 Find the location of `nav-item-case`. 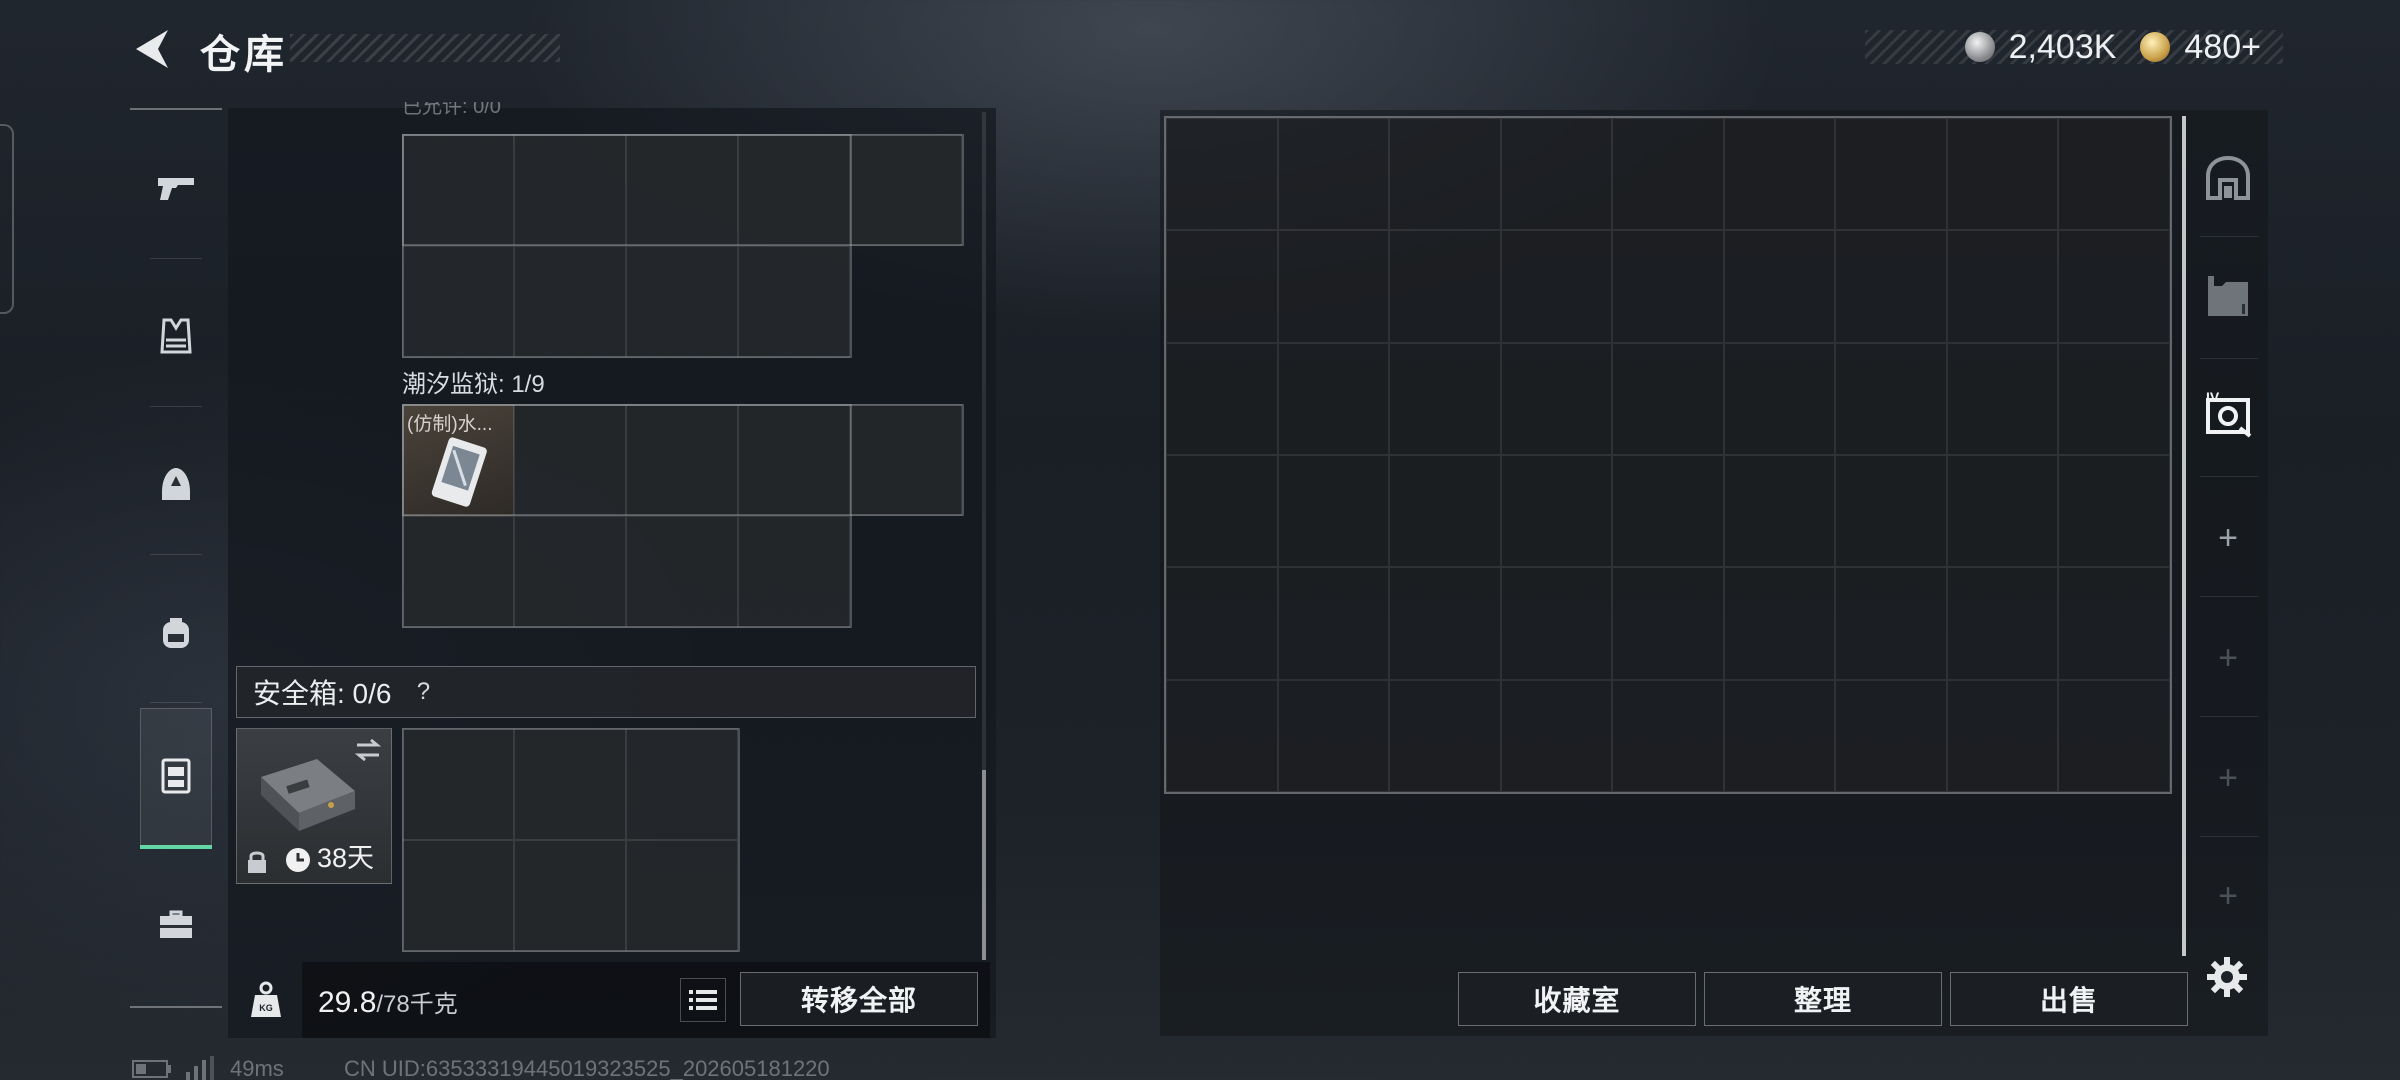

nav-item-case is located at coordinates (176, 924).